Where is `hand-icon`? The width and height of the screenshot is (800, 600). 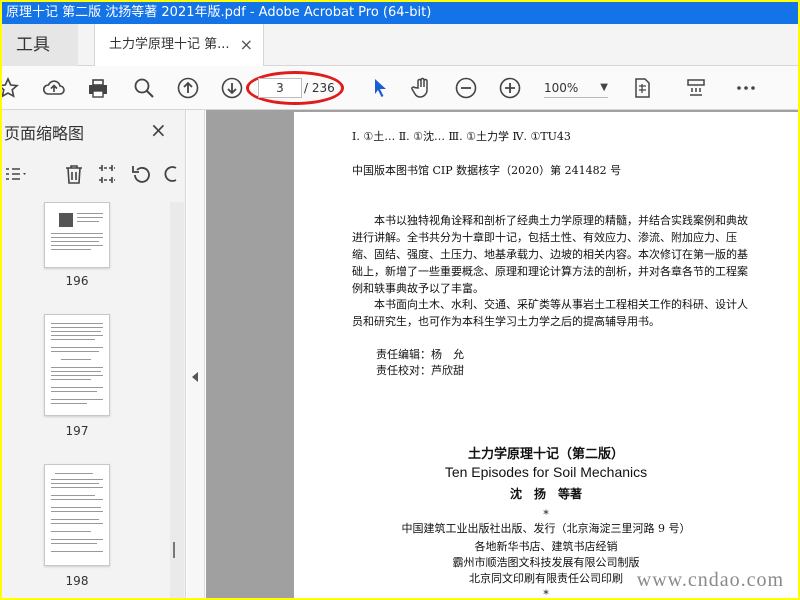 hand-icon is located at coordinates (422, 88).